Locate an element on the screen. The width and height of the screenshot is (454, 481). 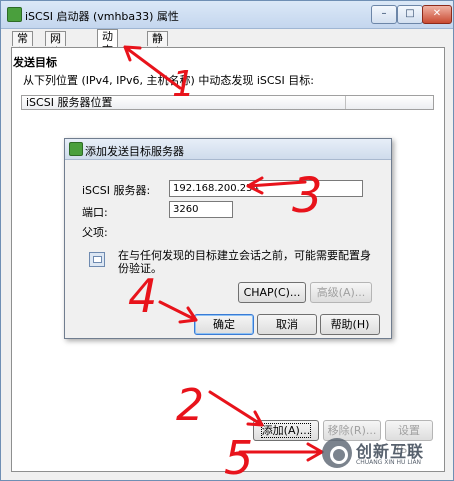
watermark-subtitle: CHUANG XIN HU LIAN is located at coordinates (389, 462).